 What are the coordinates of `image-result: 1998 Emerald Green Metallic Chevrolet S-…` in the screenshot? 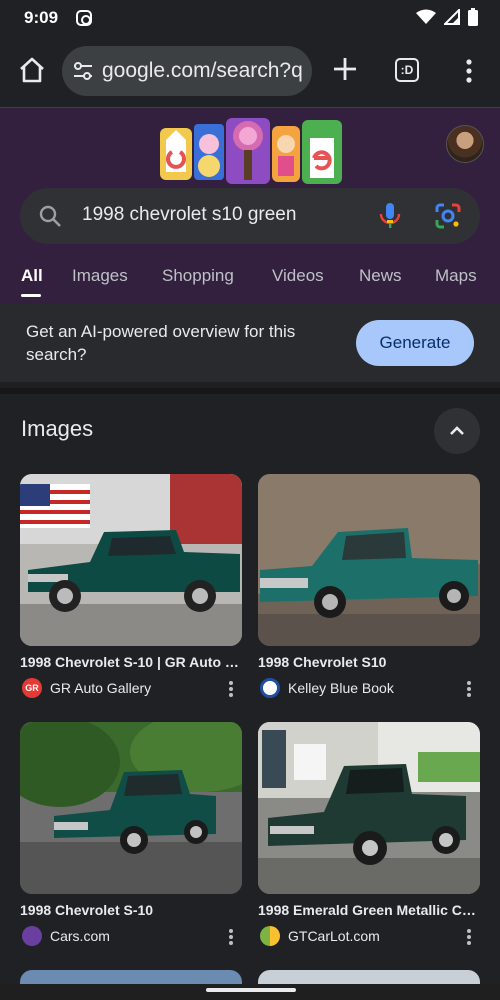 It's located at (369, 835).